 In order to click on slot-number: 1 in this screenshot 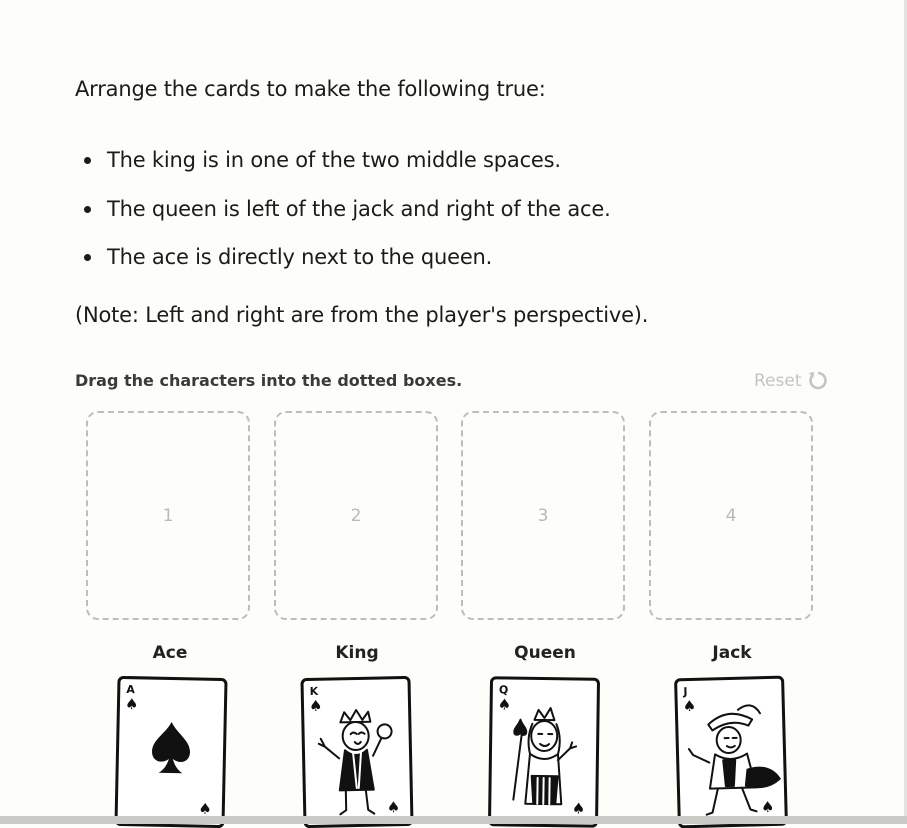, I will do `click(168, 515)`.